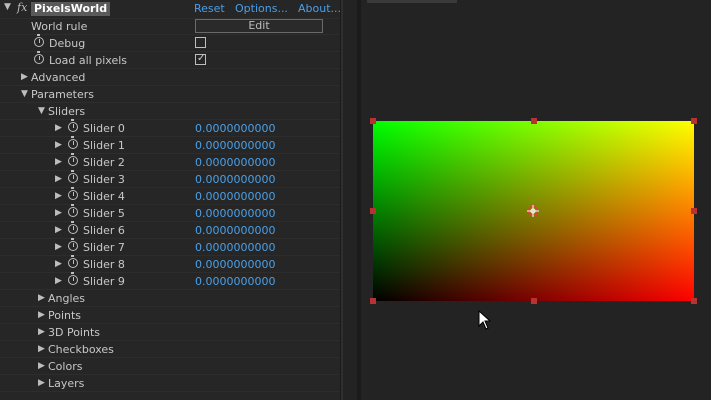 The image size is (711, 400). Describe the element at coordinates (200, 42) in the screenshot. I see `debug-checkbox` at that location.